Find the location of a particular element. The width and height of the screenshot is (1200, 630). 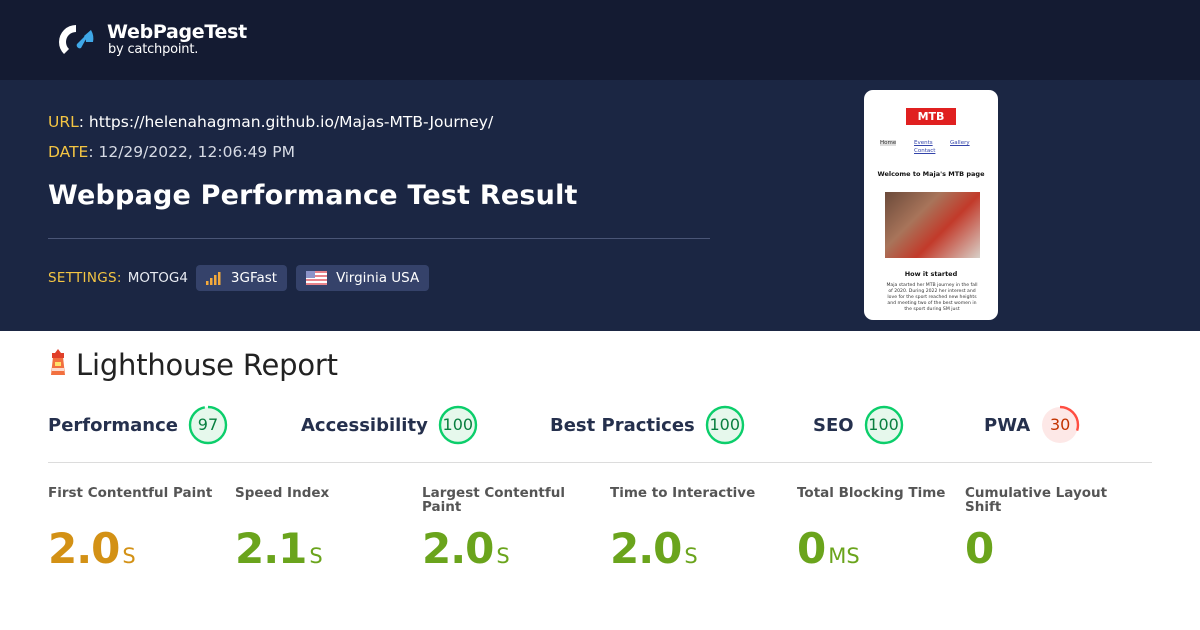

metric-speed-index: Speed Index 2.1 S is located at coordinates (320, 529).